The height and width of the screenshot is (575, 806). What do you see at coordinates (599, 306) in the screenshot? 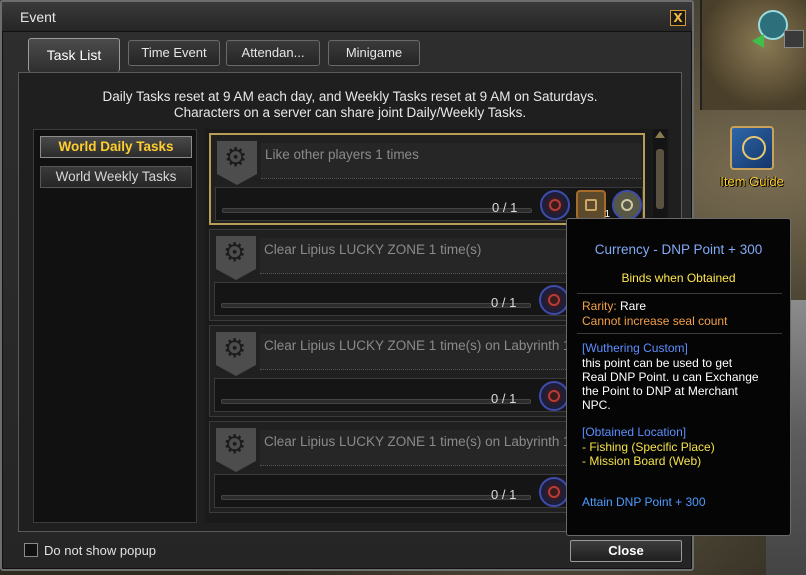
I see `rarity-label: Rarity:` at bounding box center [599, 306].